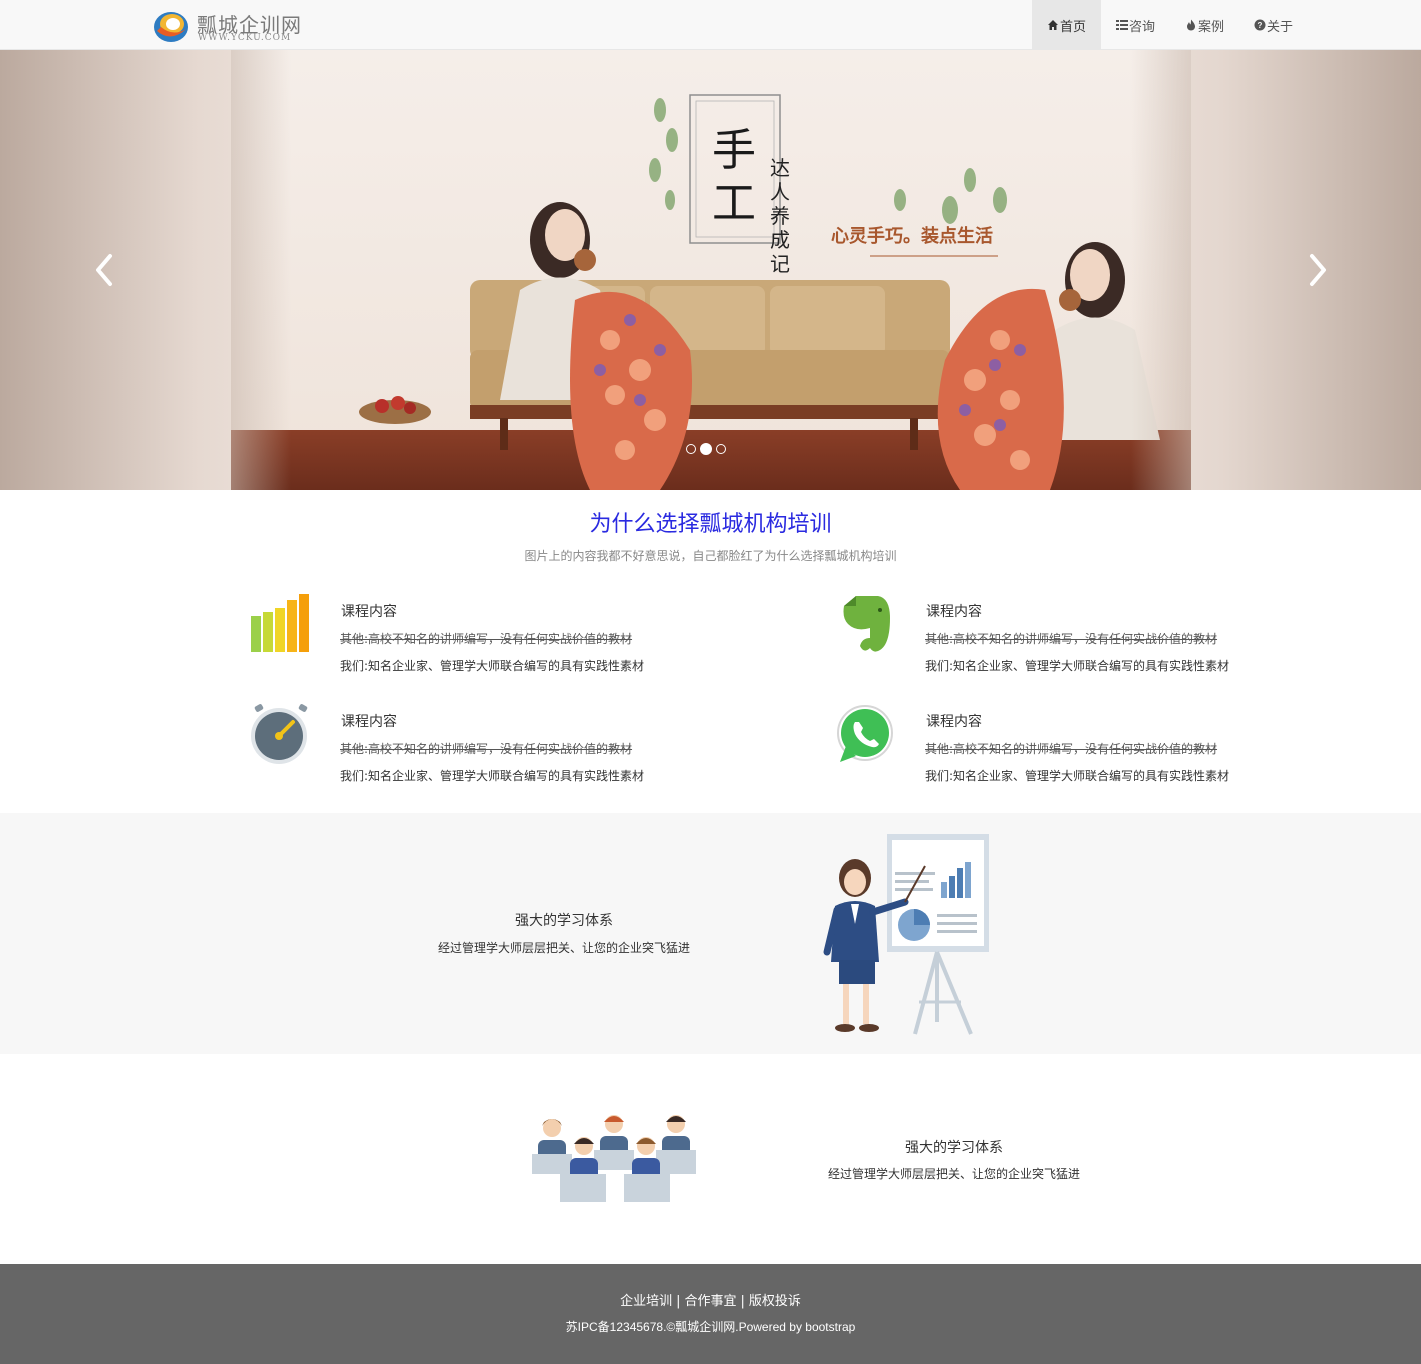 The height and width of the screenshot is (1364, 1421). What do you see at coordinates (1122, 25) in the screenshot?
I see `list-icon` at bounding box center [1122, 25].